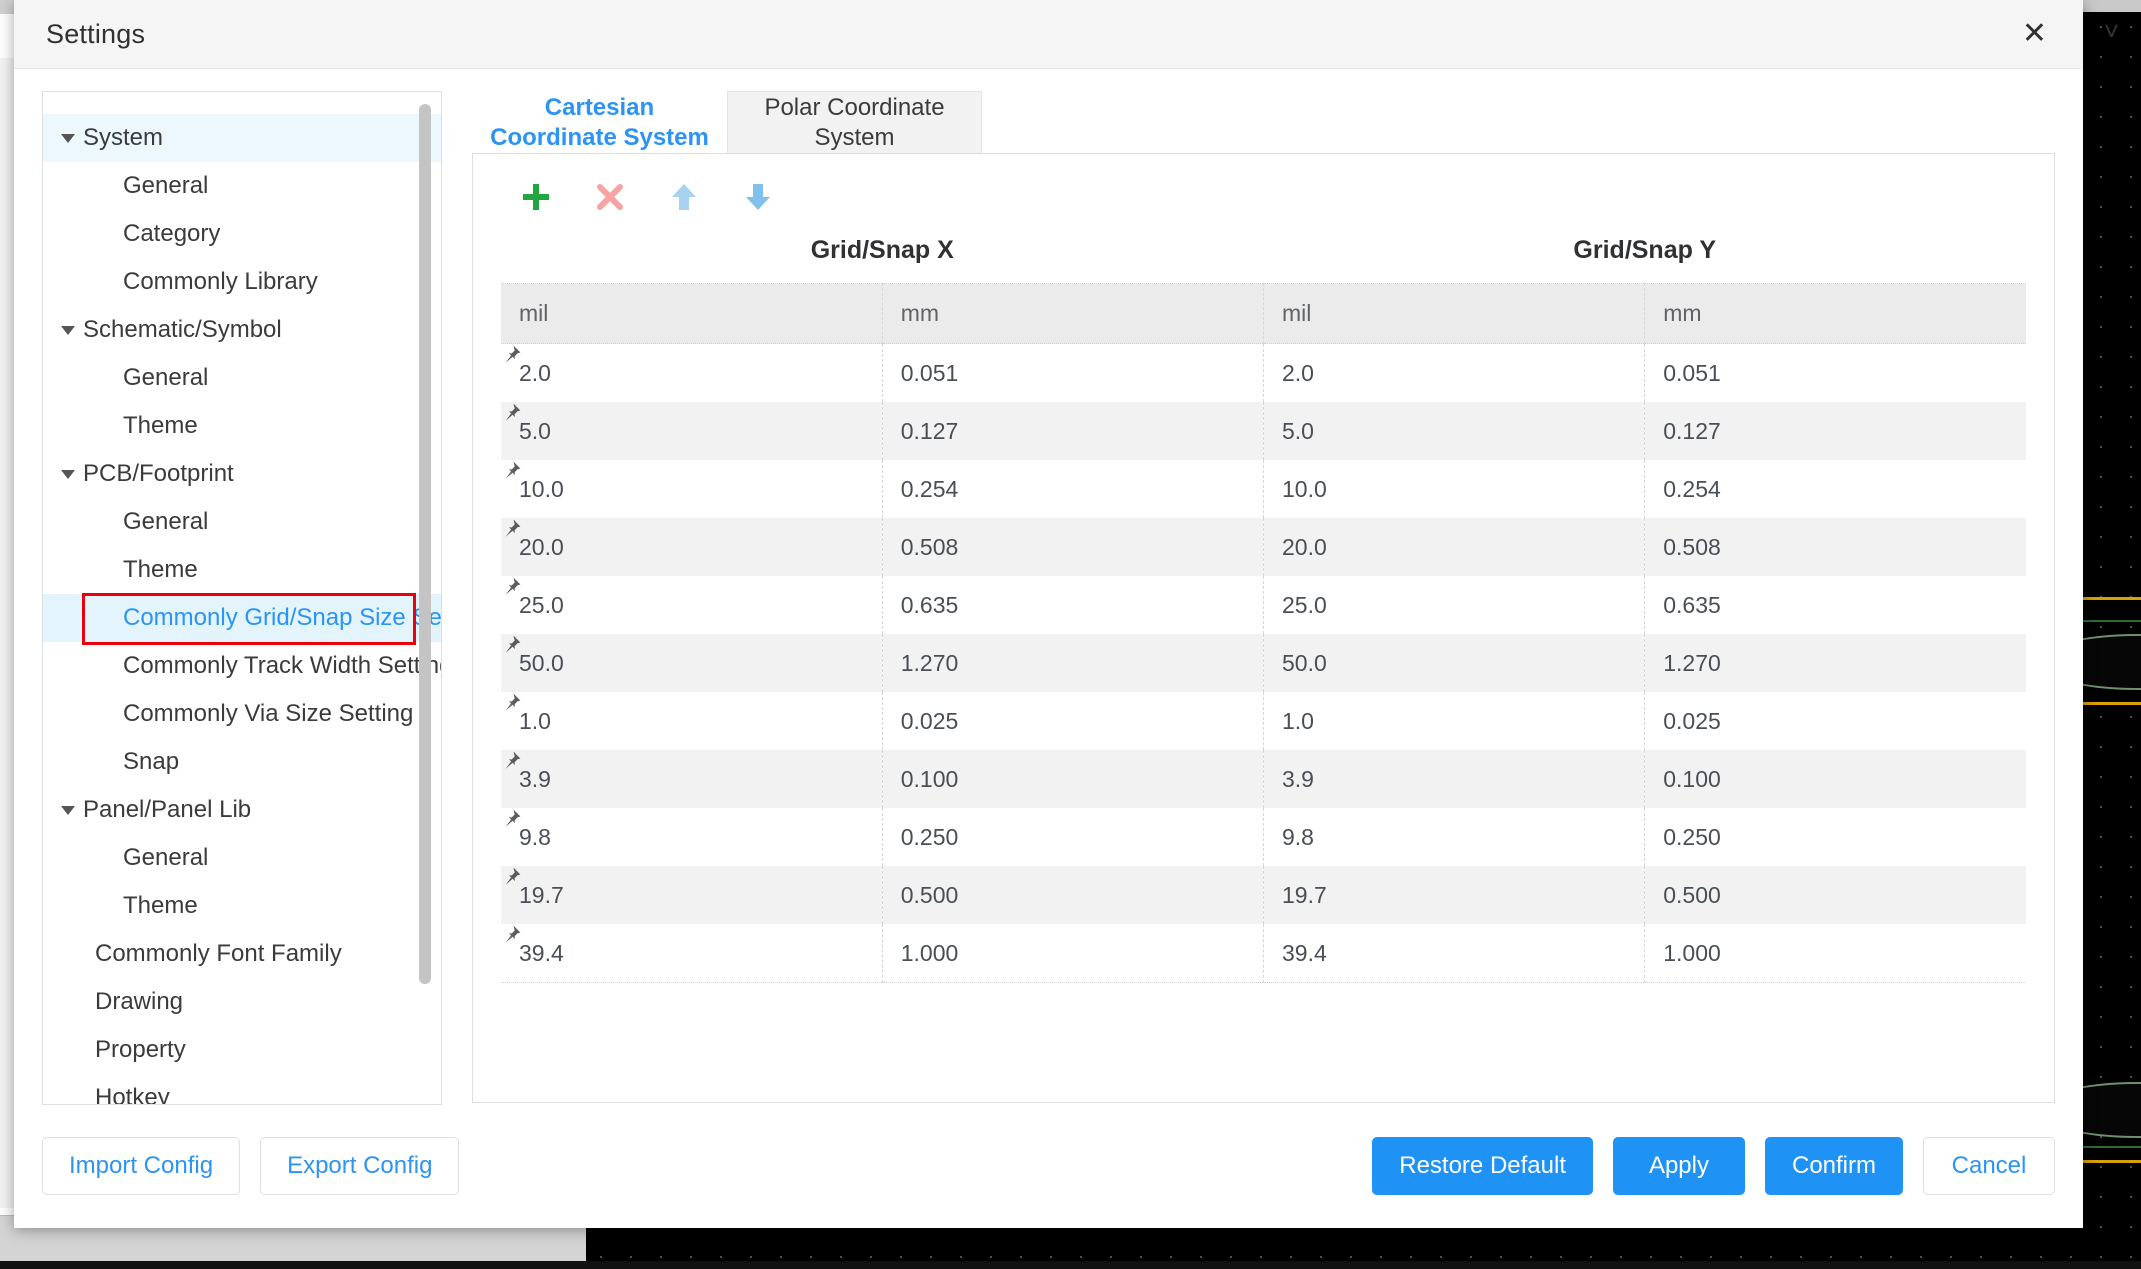 This screenshot has width=2141, height=1269. What do you see at coordinates (536, 197) in the screenshot?
I see `add-icon` at bounding box center [536, 197].